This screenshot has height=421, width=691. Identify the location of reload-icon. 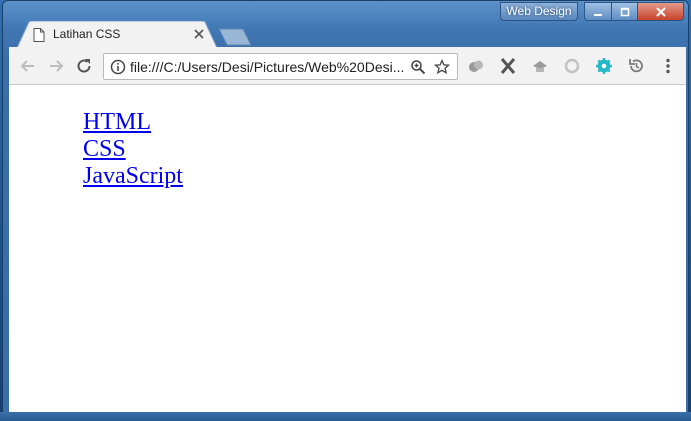
(84, 66).